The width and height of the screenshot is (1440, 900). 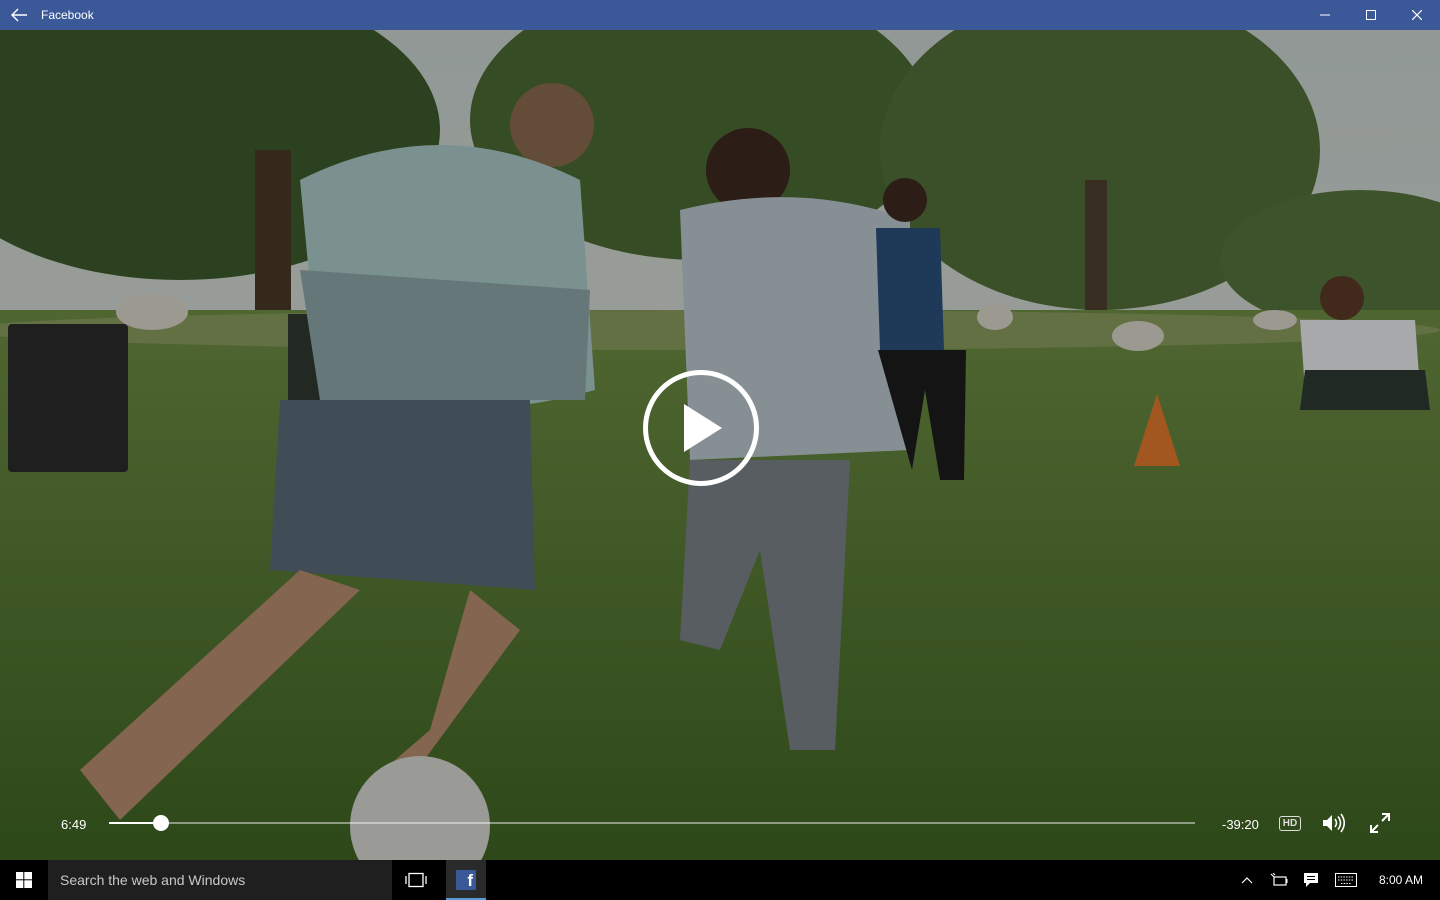 I want to click on close-button, so click(x=1417, y=15).